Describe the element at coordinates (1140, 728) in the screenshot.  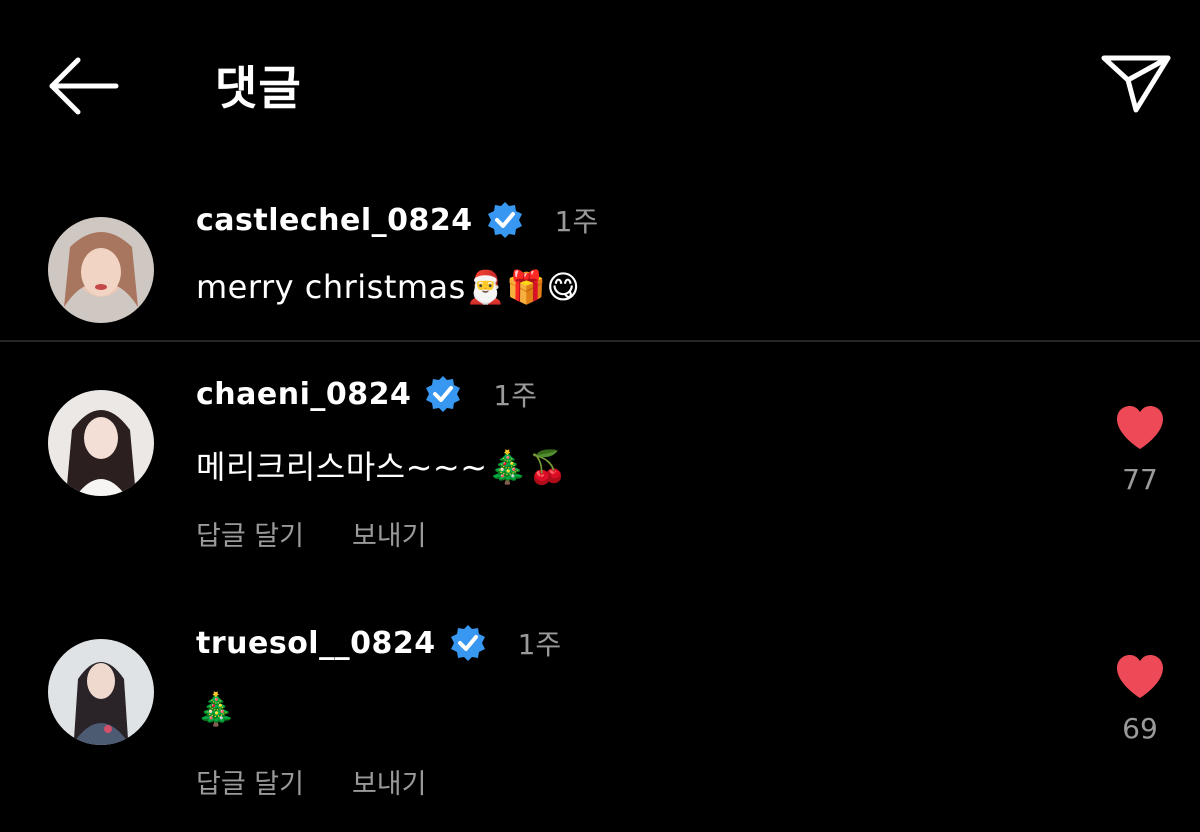
I see `like-count: 69` at that location.